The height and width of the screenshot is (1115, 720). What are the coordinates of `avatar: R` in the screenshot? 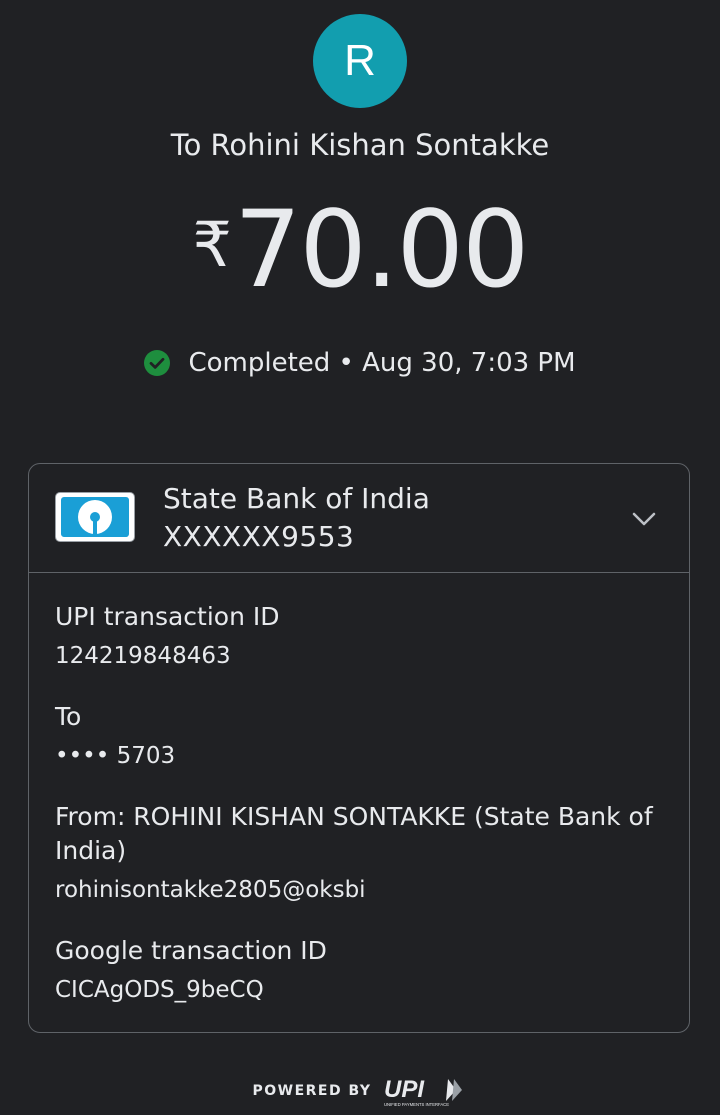 It's located at (360, 61).